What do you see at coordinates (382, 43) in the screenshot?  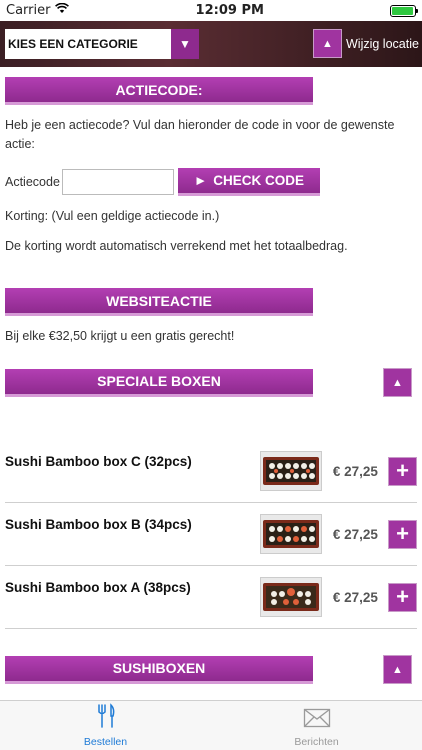 I see `change-location-label: Wijzig locatie` at bounding box center [382, 43].